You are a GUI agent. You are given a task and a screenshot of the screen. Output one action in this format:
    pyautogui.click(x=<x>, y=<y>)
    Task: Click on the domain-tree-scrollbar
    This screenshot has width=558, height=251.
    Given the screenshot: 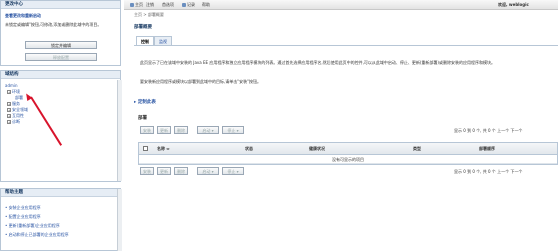 What is the action you would take?
    pyautogui.click(x=119, y=130)
    